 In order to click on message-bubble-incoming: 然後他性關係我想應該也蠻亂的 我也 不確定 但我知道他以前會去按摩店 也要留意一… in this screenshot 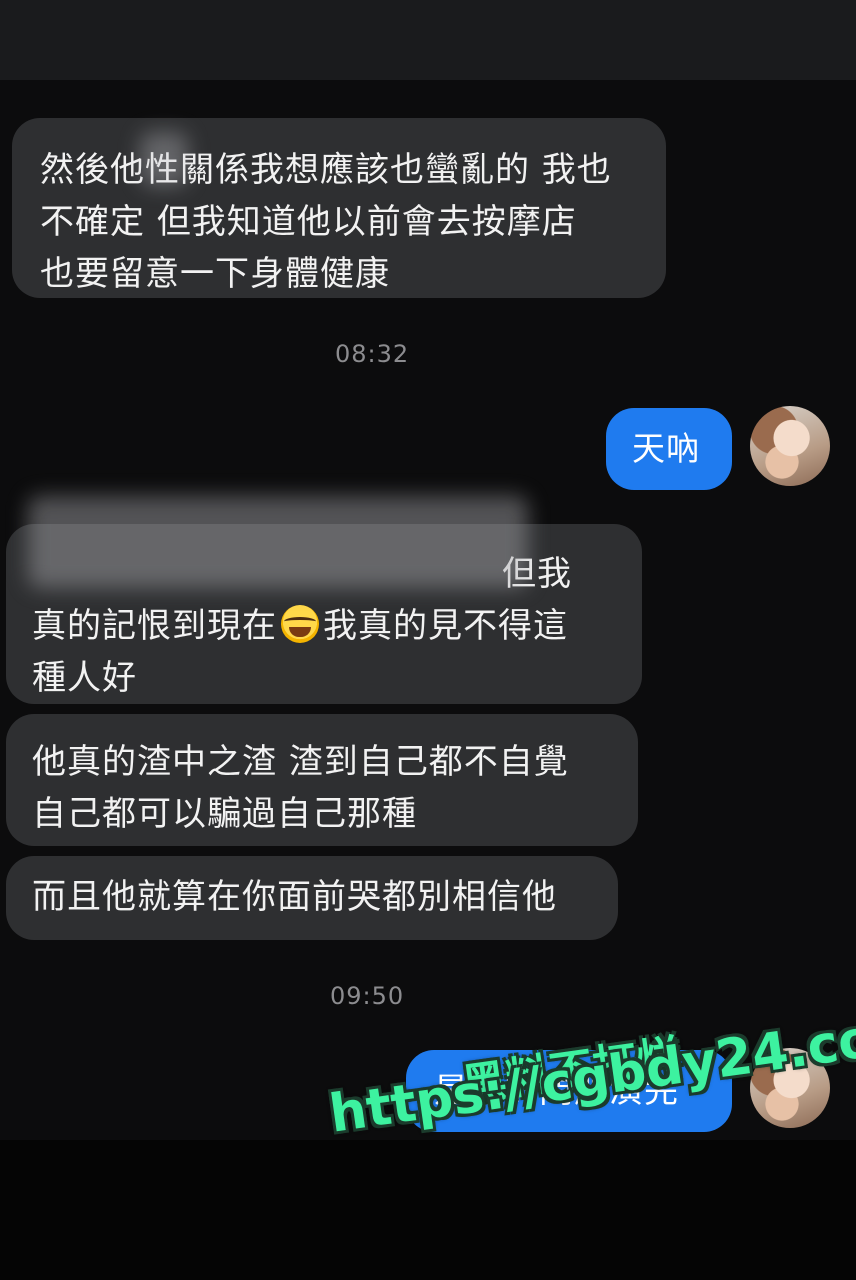, I will do `click(339, 208)`.